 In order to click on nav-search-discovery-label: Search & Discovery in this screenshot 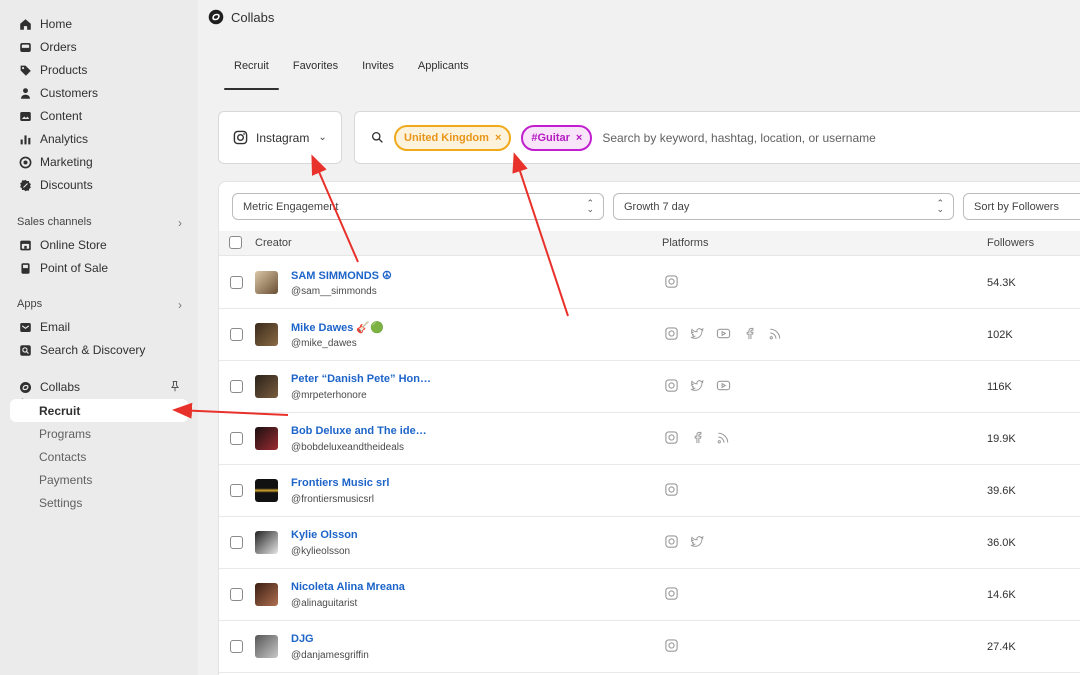, I will do `click(93, 350)`.